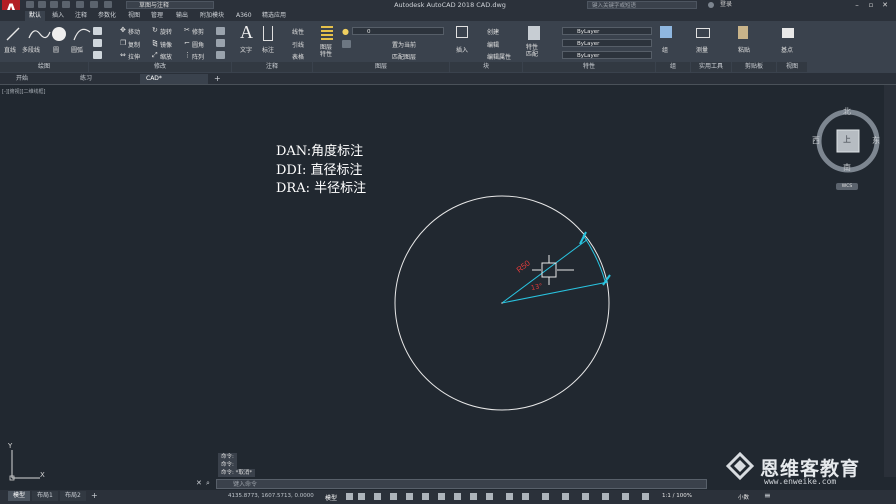 Image resolution: width=896 pixels, height=504 pixels. I want to click on group-button: 组, so click(665, 49).